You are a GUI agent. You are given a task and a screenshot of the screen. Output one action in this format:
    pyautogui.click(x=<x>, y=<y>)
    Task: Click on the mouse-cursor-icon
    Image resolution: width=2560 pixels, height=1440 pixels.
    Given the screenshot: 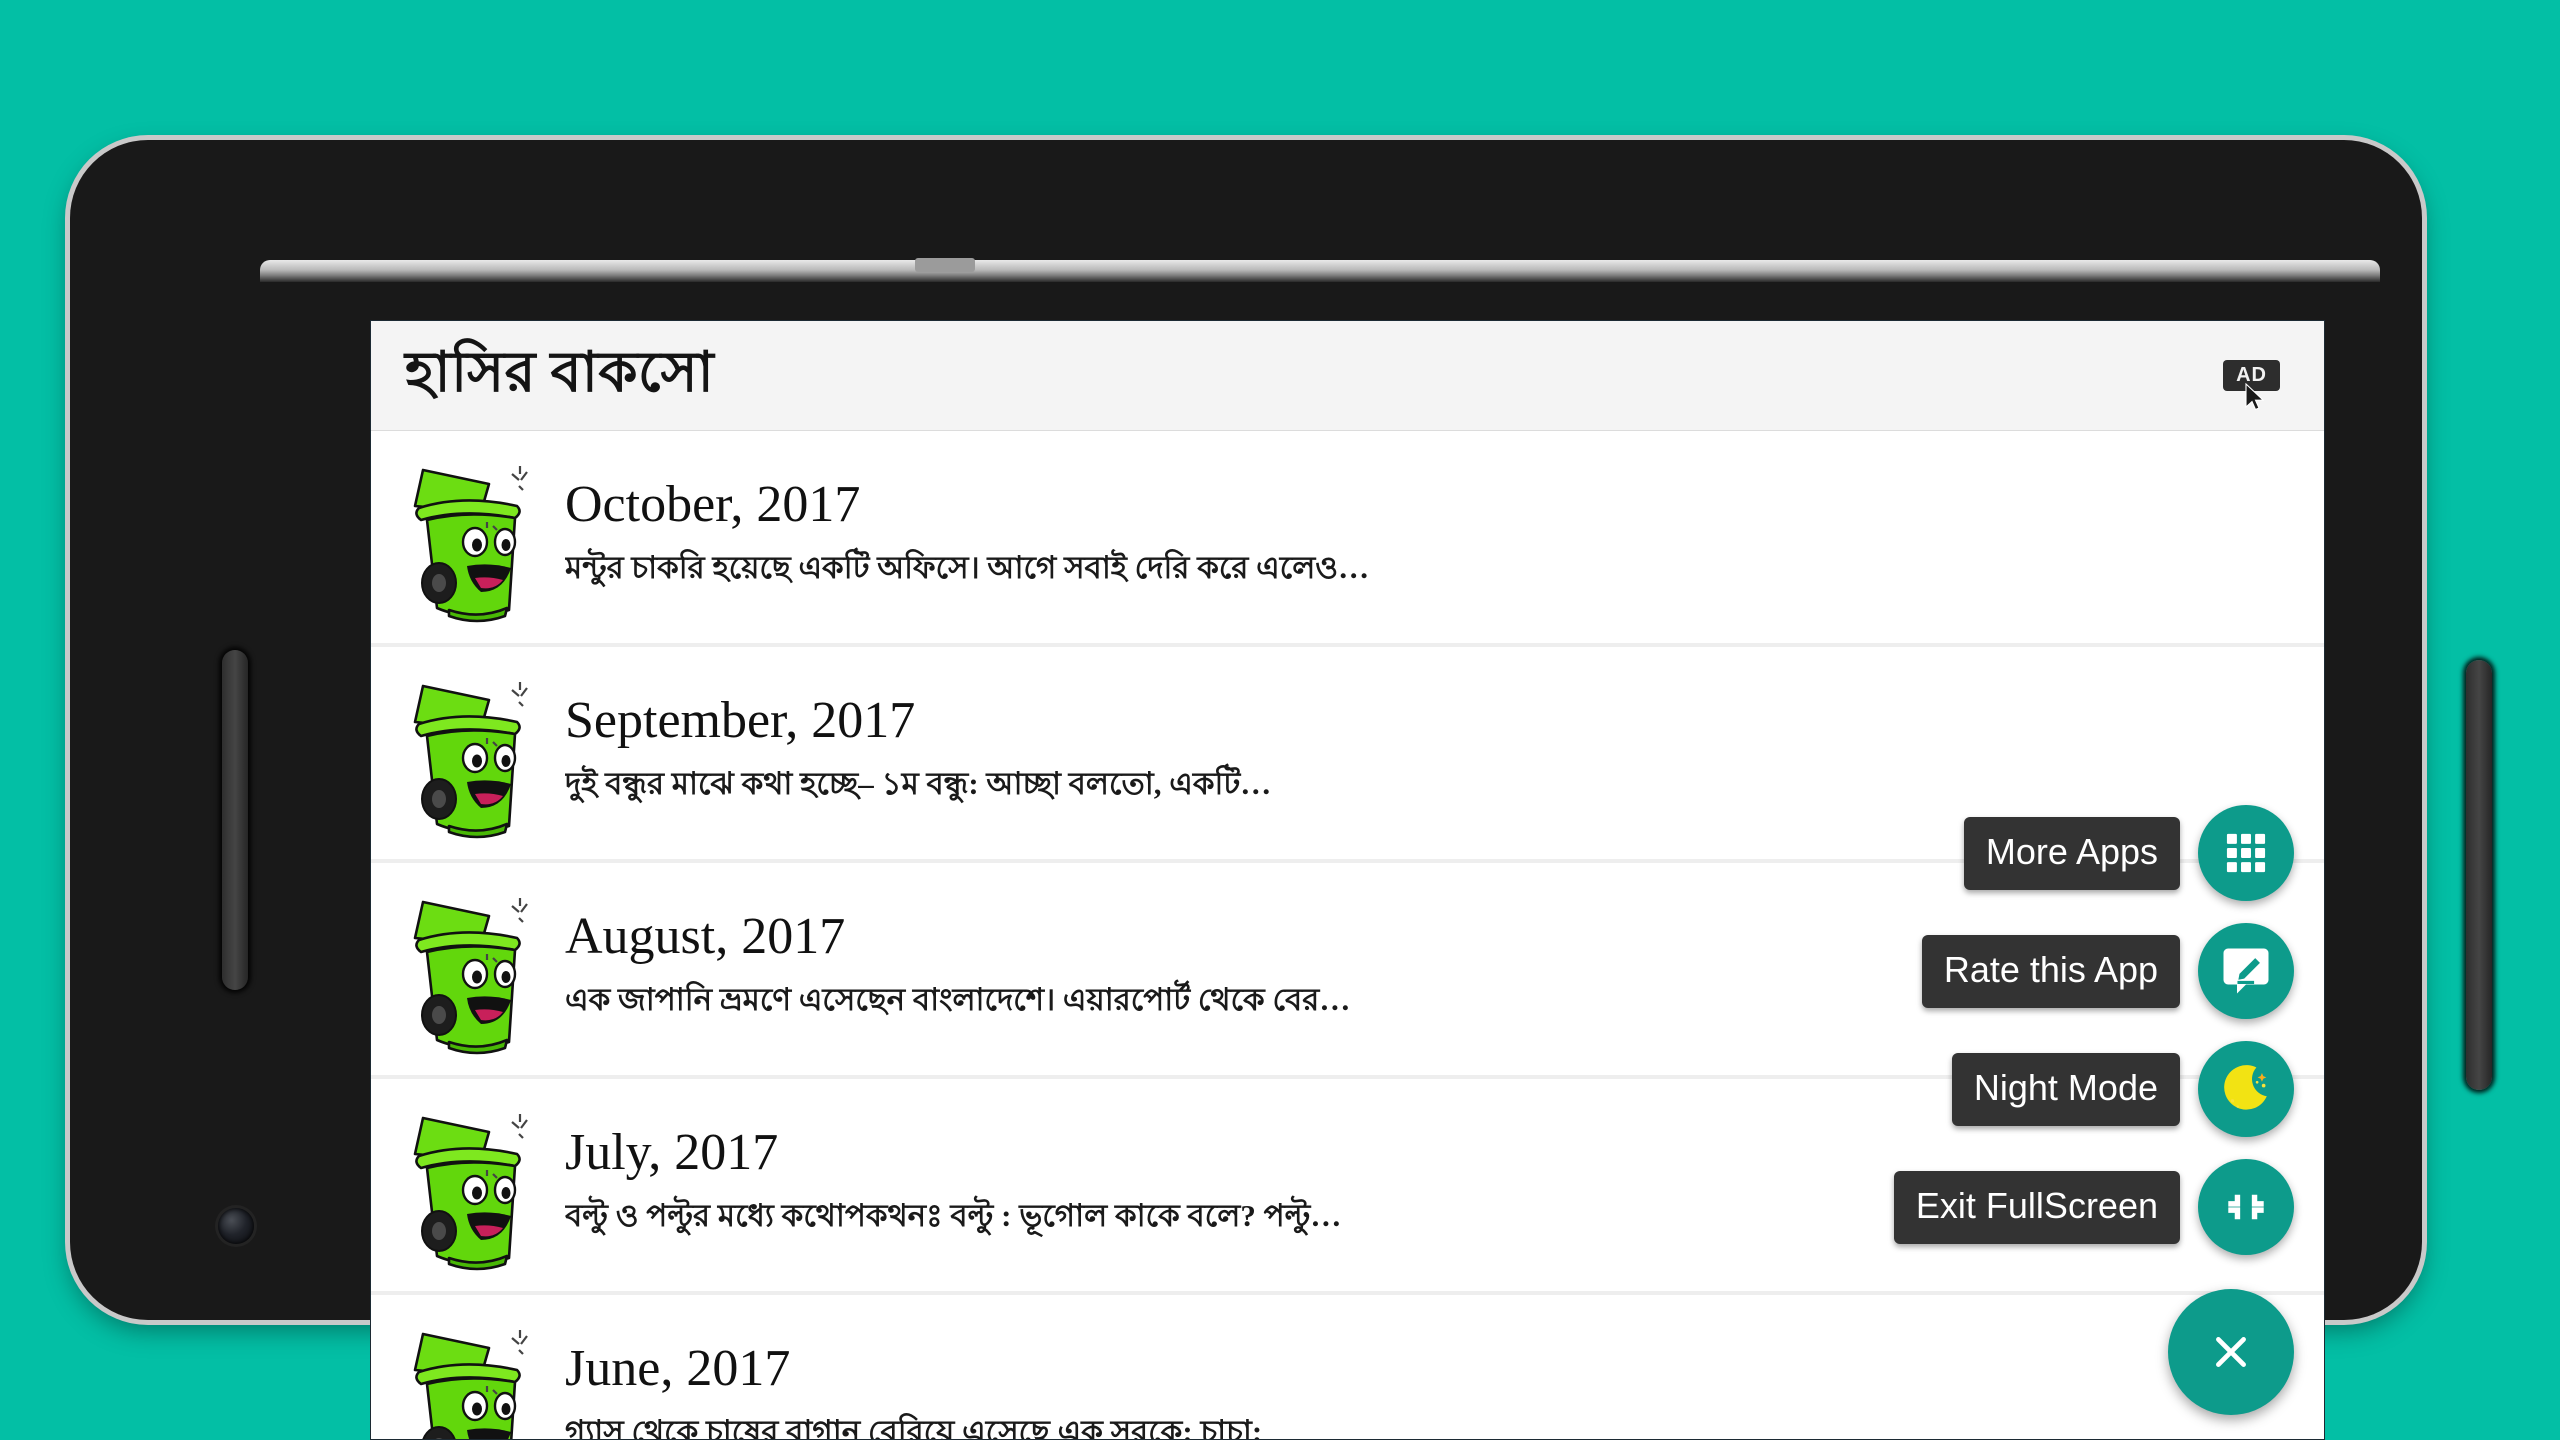 What is the action you would take?
    pyautogui.click(x=2255, y=397)
    